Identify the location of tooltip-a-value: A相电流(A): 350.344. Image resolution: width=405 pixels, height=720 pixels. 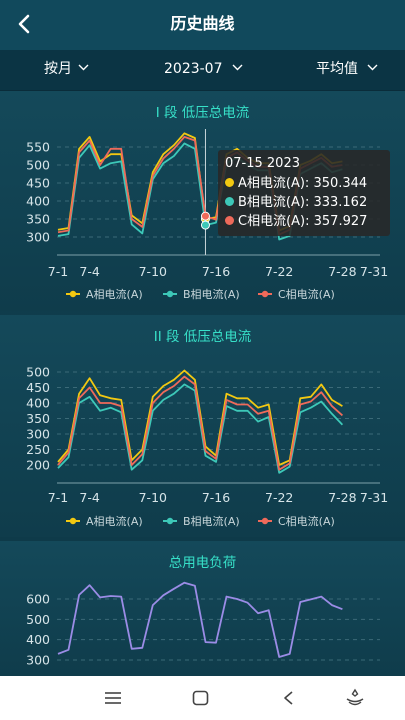
(303, 183).